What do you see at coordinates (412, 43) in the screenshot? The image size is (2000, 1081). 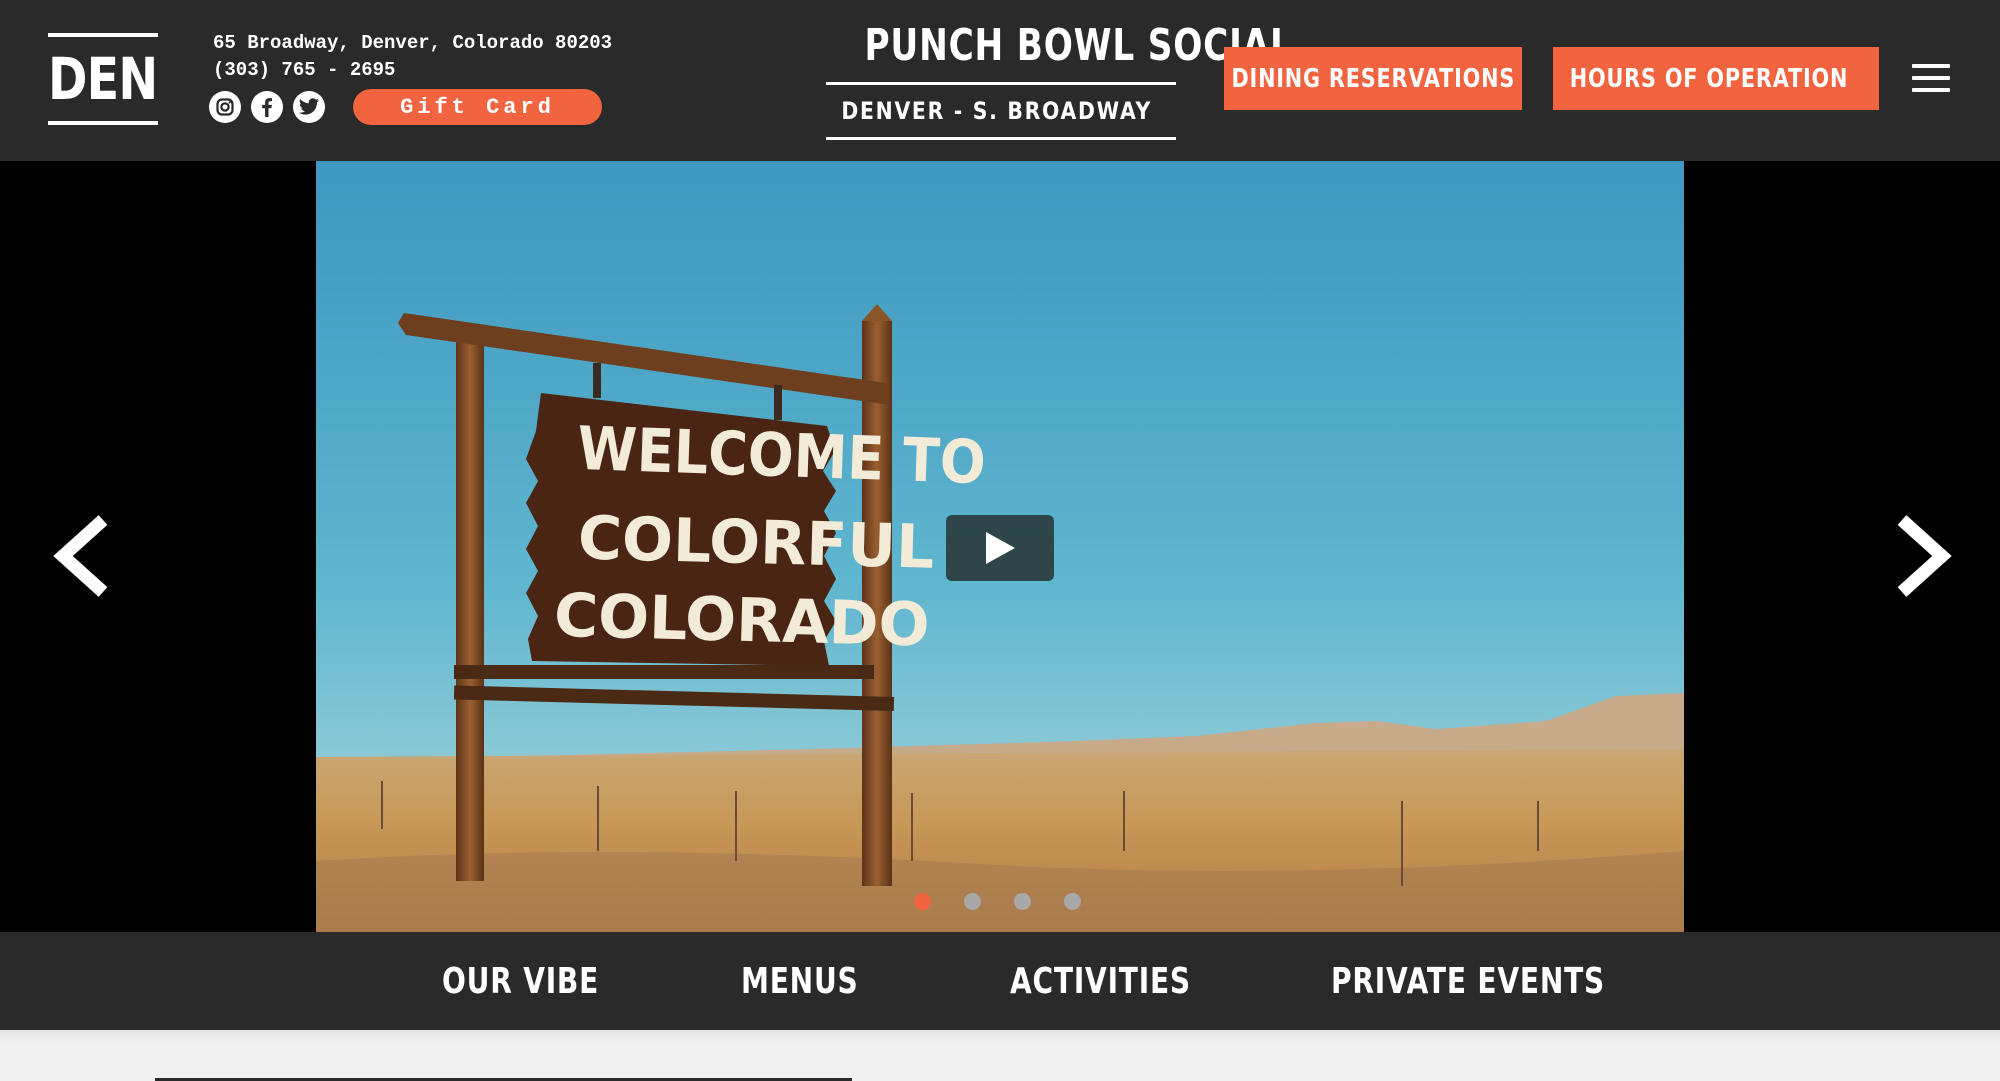 I see `address-text: 65 Broadway, Denver, Colorado 80203` at bounding box center [412, 43].